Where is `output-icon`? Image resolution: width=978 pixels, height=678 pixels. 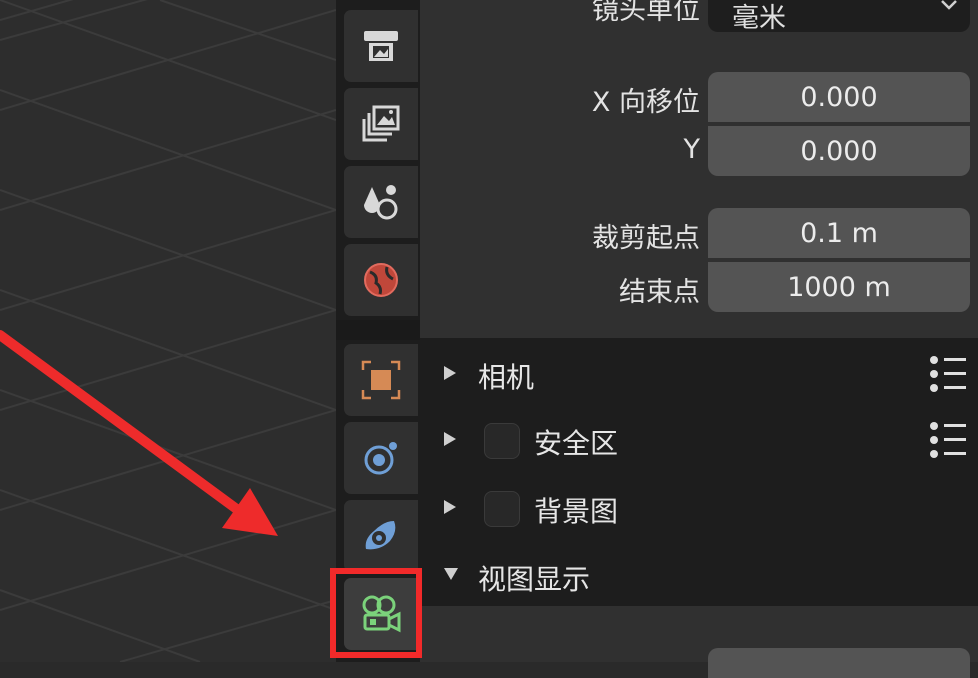
output-icon is located at coordinates (381, 46).